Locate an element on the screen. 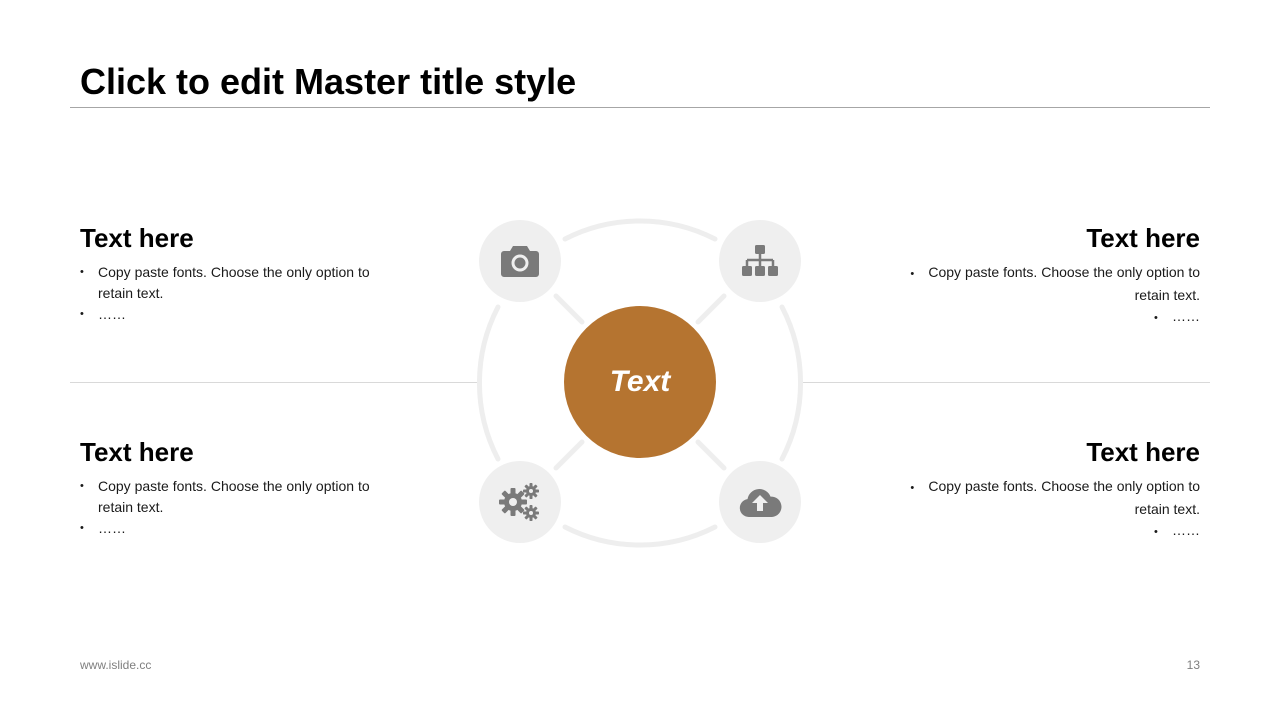 The height and width of the screenshot is (720, 1280). connector-bottom-right is located at coordinates (711, 455).